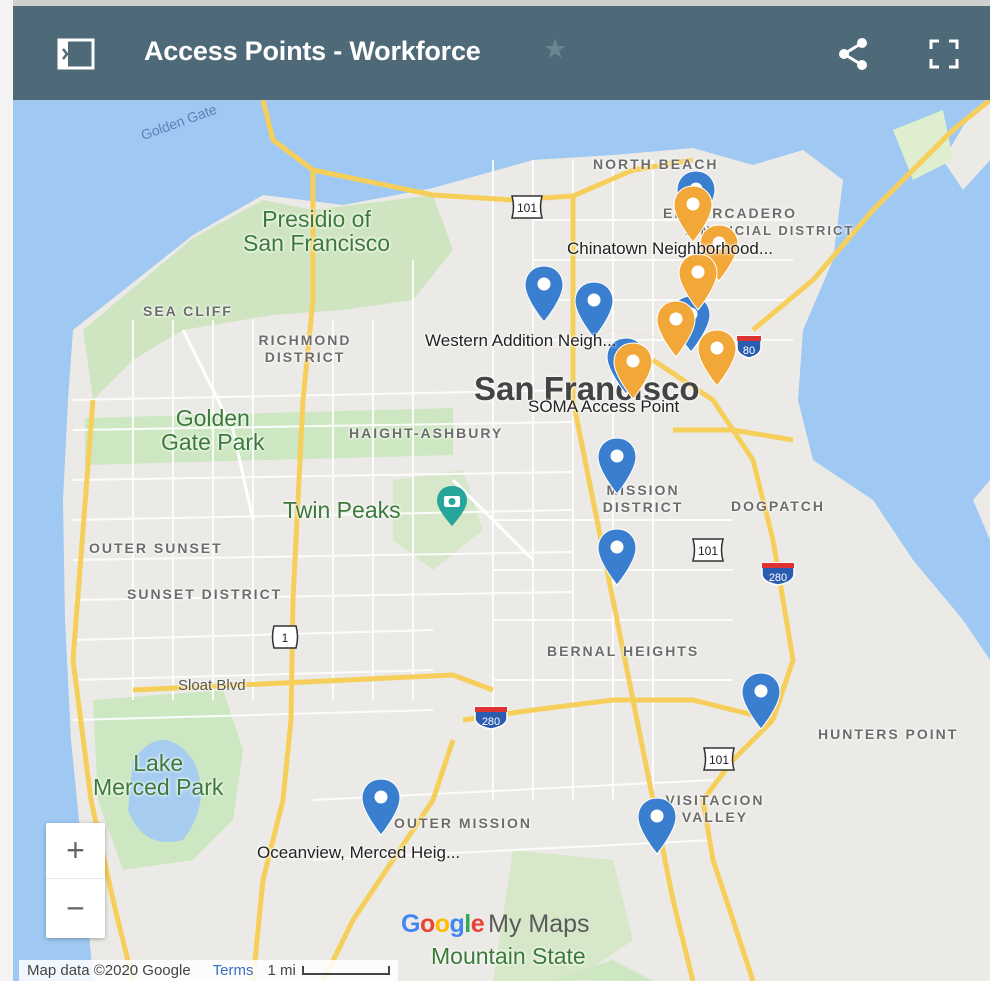 The width and height of the screenshot is (990, 981). I want to click on share-icon, so click(853, 54).